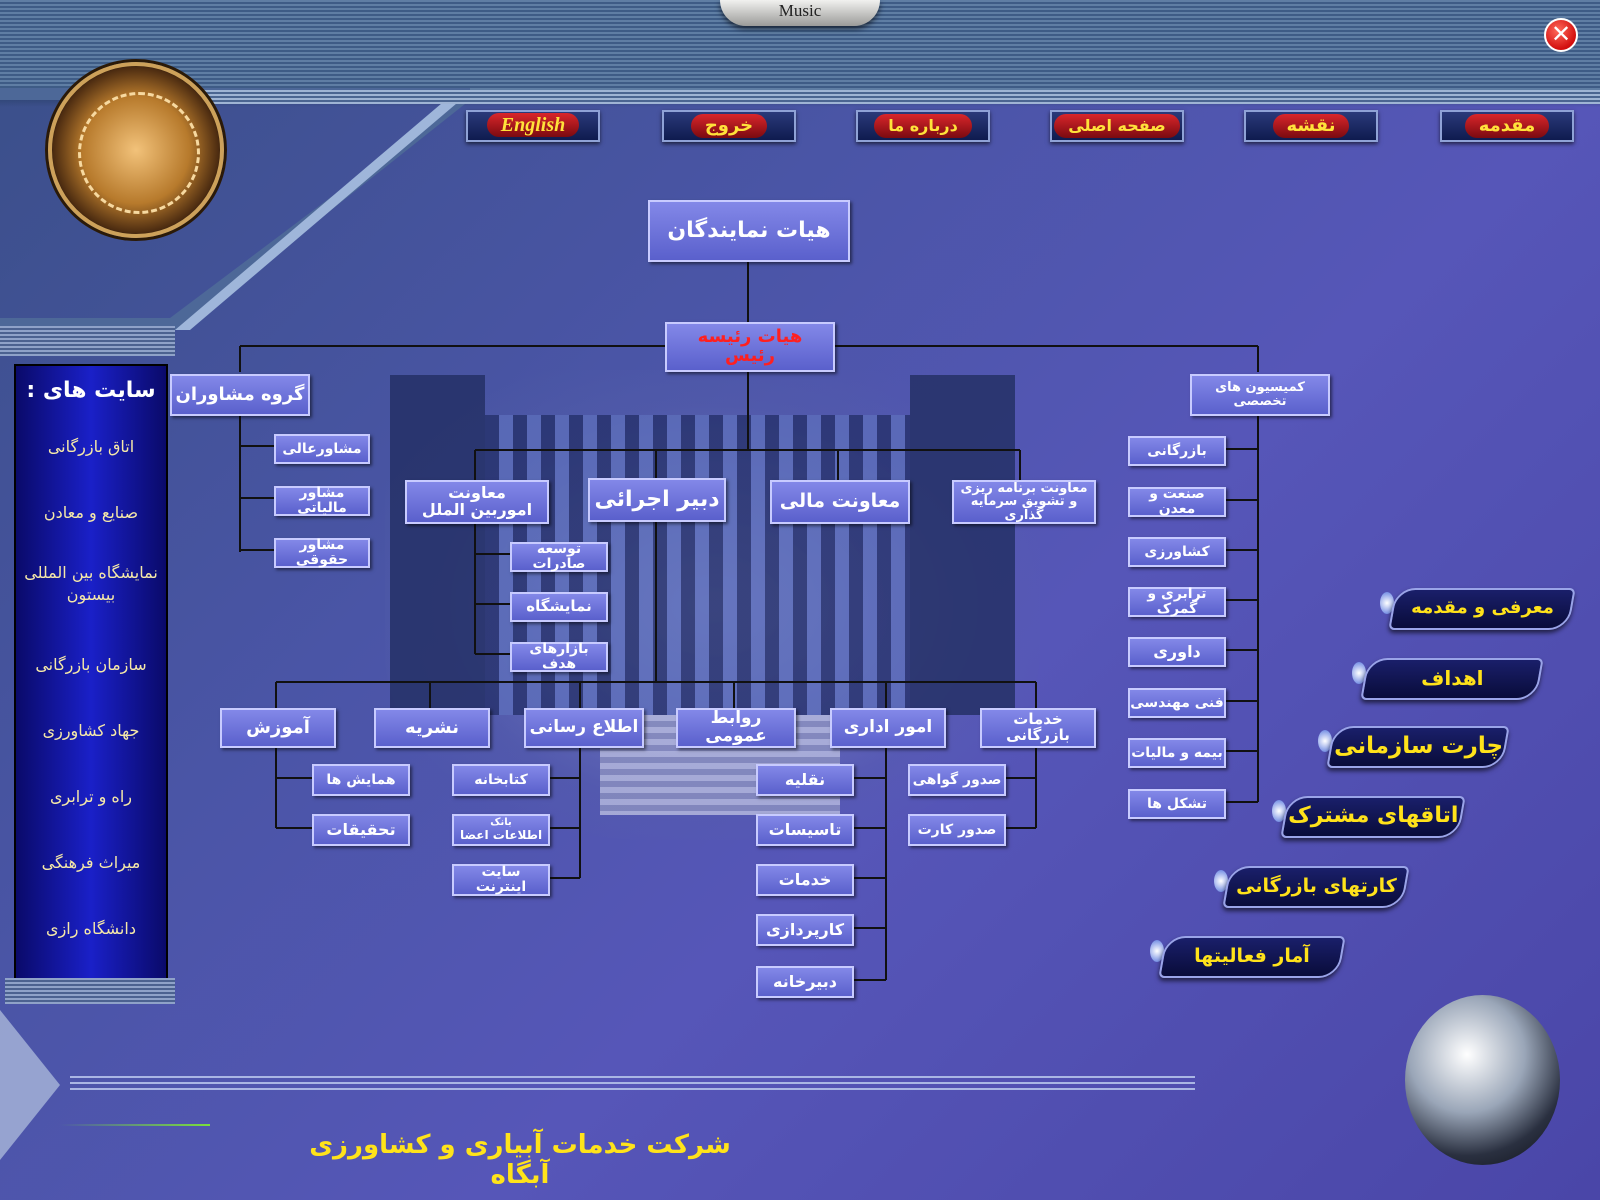 The image size is (1600, 1200). Describe the element at coordinates (1024, 508) in the screenshot. I see `org-planning-line2: و تشویق سرمایه گذاری` at that location.